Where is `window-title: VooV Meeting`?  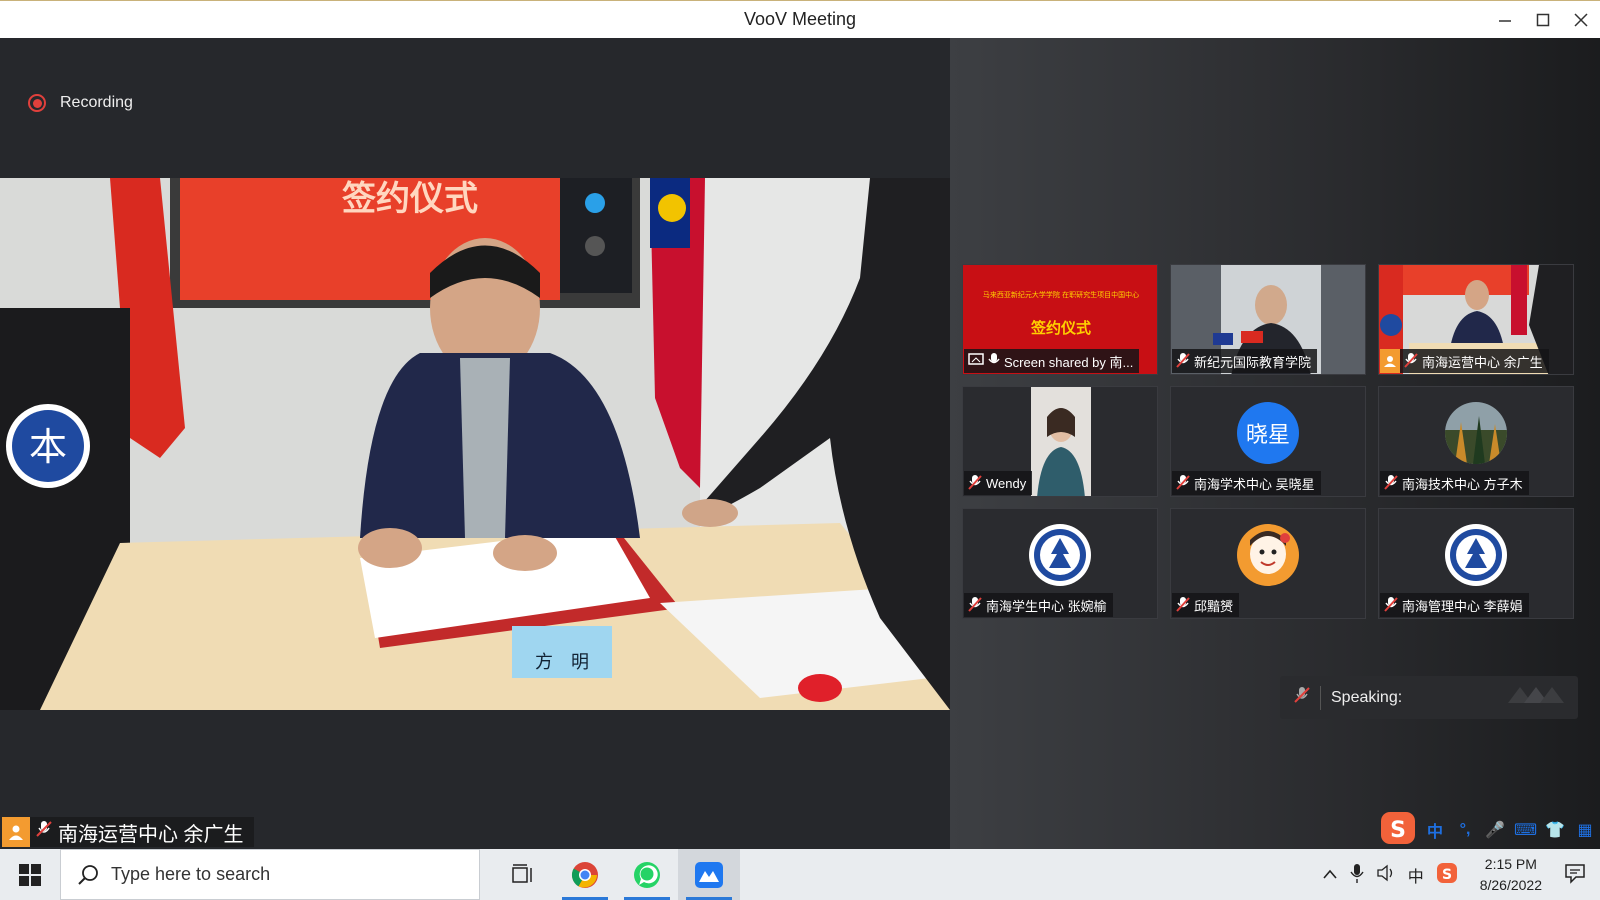 window-title: VooV Meeting is located at coordinates (800, 19).